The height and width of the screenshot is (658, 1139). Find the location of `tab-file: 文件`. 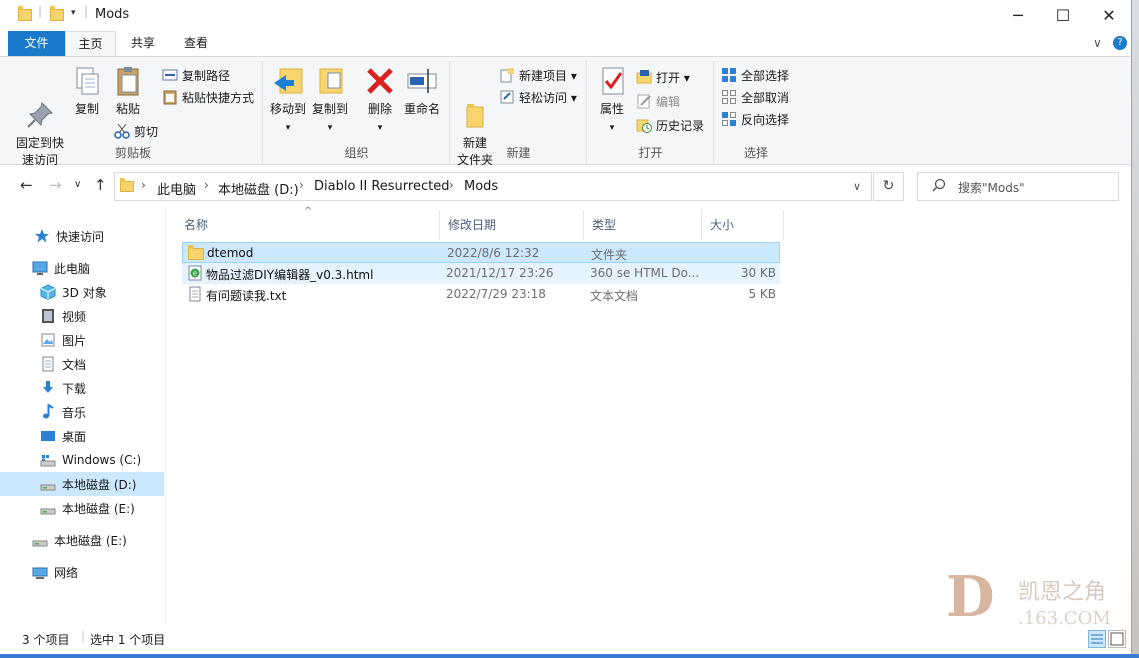

tab-file: 文件 is located at coordinates (36, 43).